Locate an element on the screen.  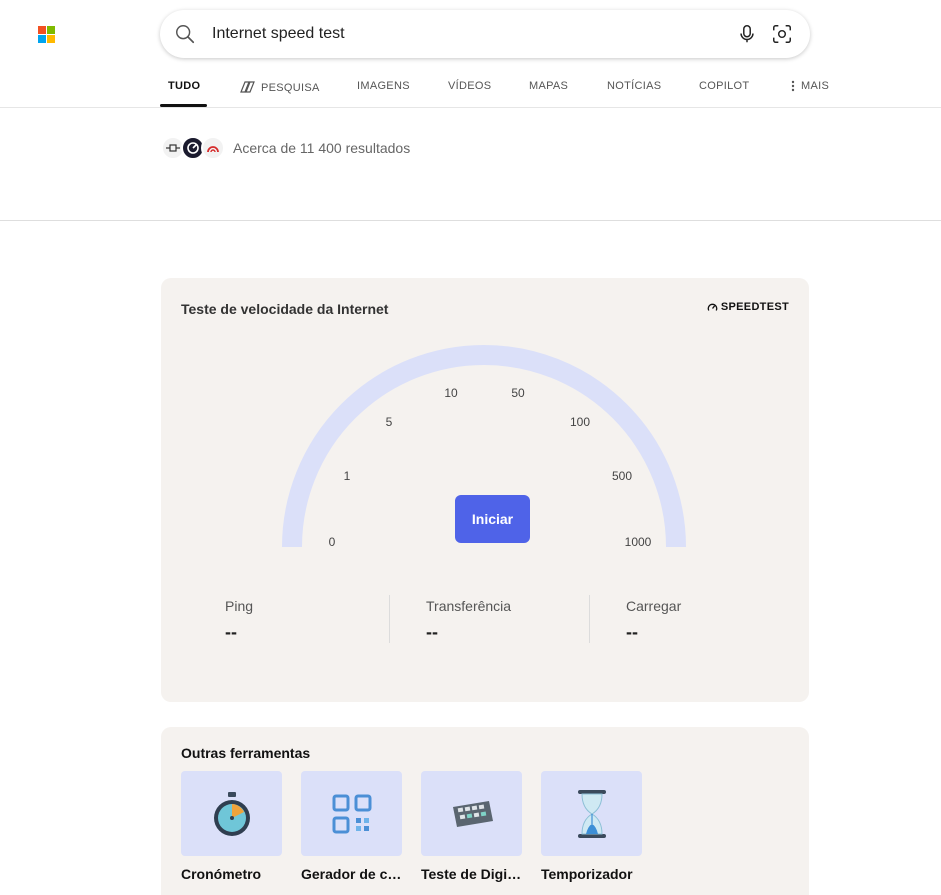
tab-noticias: NOTÍCIAS is located at coordinates (634, 86).